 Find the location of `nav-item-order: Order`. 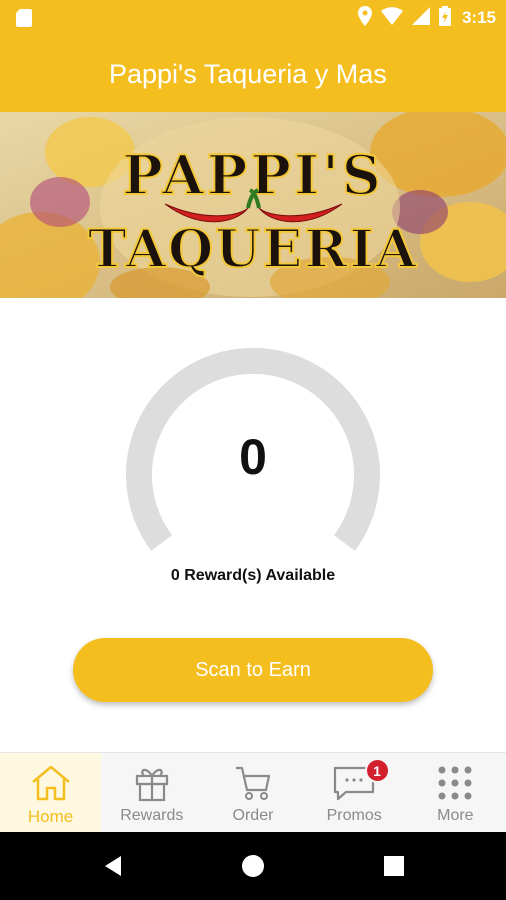

nav-item-order: Order is located at coordinates (252, 793).